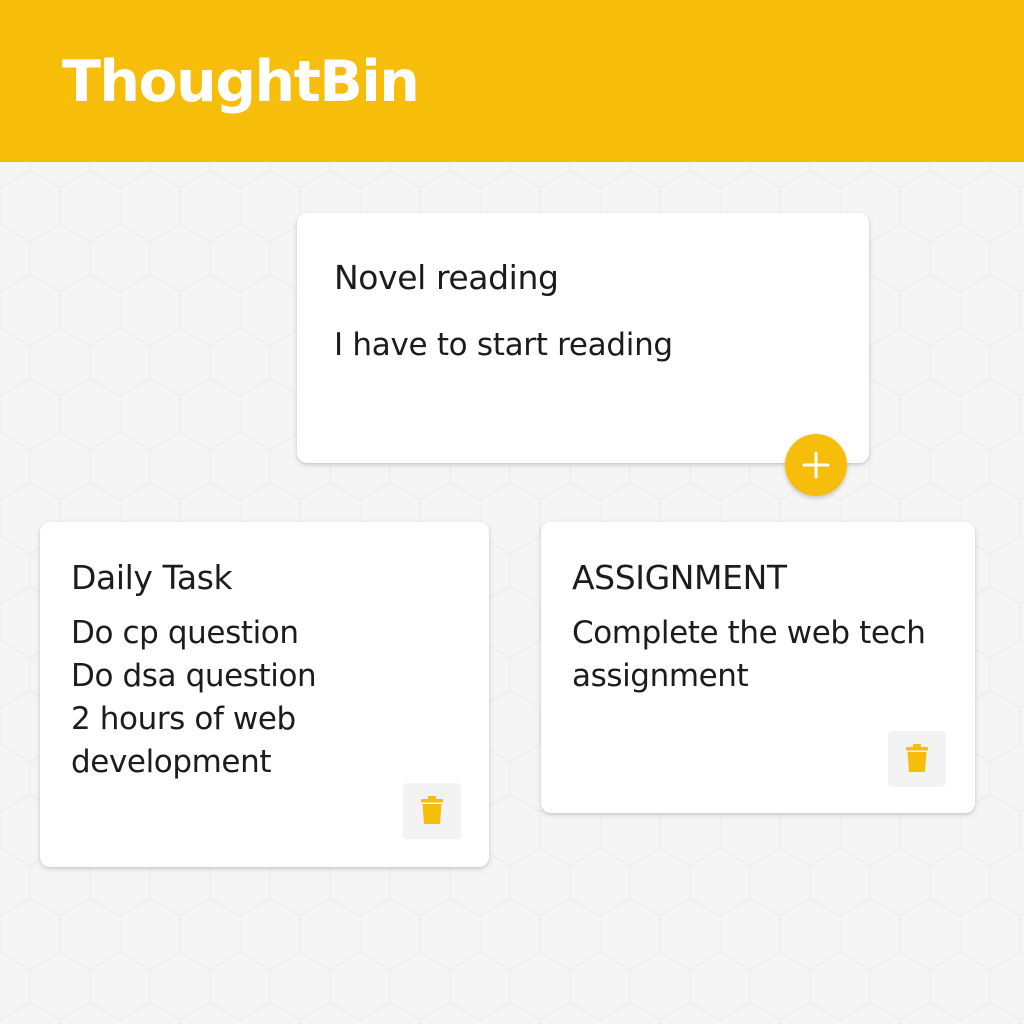 Image resolution: width=1024 pixels, height=1024 pixels. I want to click on note-composer: Novel reading I have to start reading, so click(583, 338).